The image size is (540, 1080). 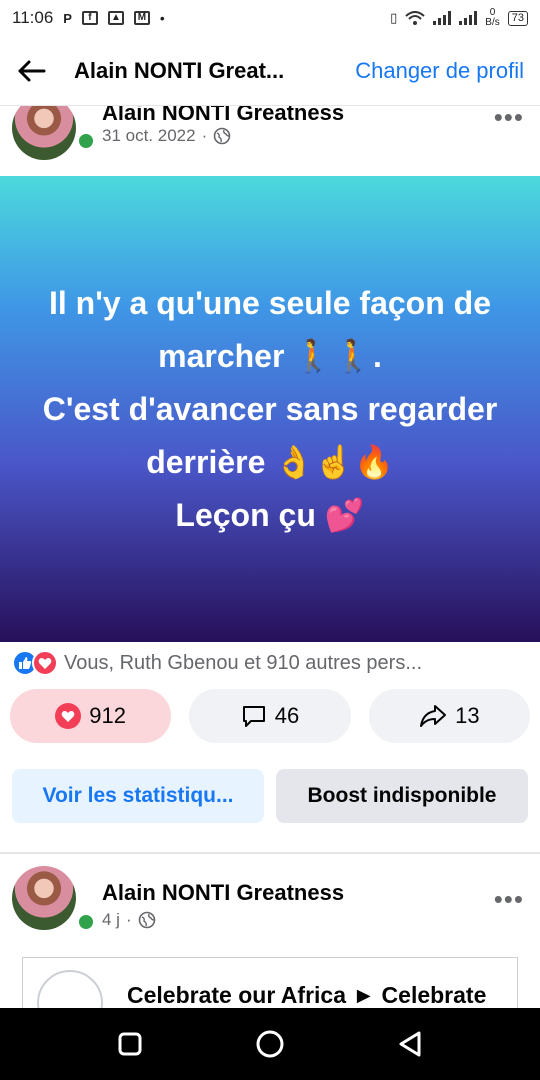 What do you see at coordinates (33, 17) in the screenshot?
I see `status-time: 11:06` at bounding box center [33, 17].